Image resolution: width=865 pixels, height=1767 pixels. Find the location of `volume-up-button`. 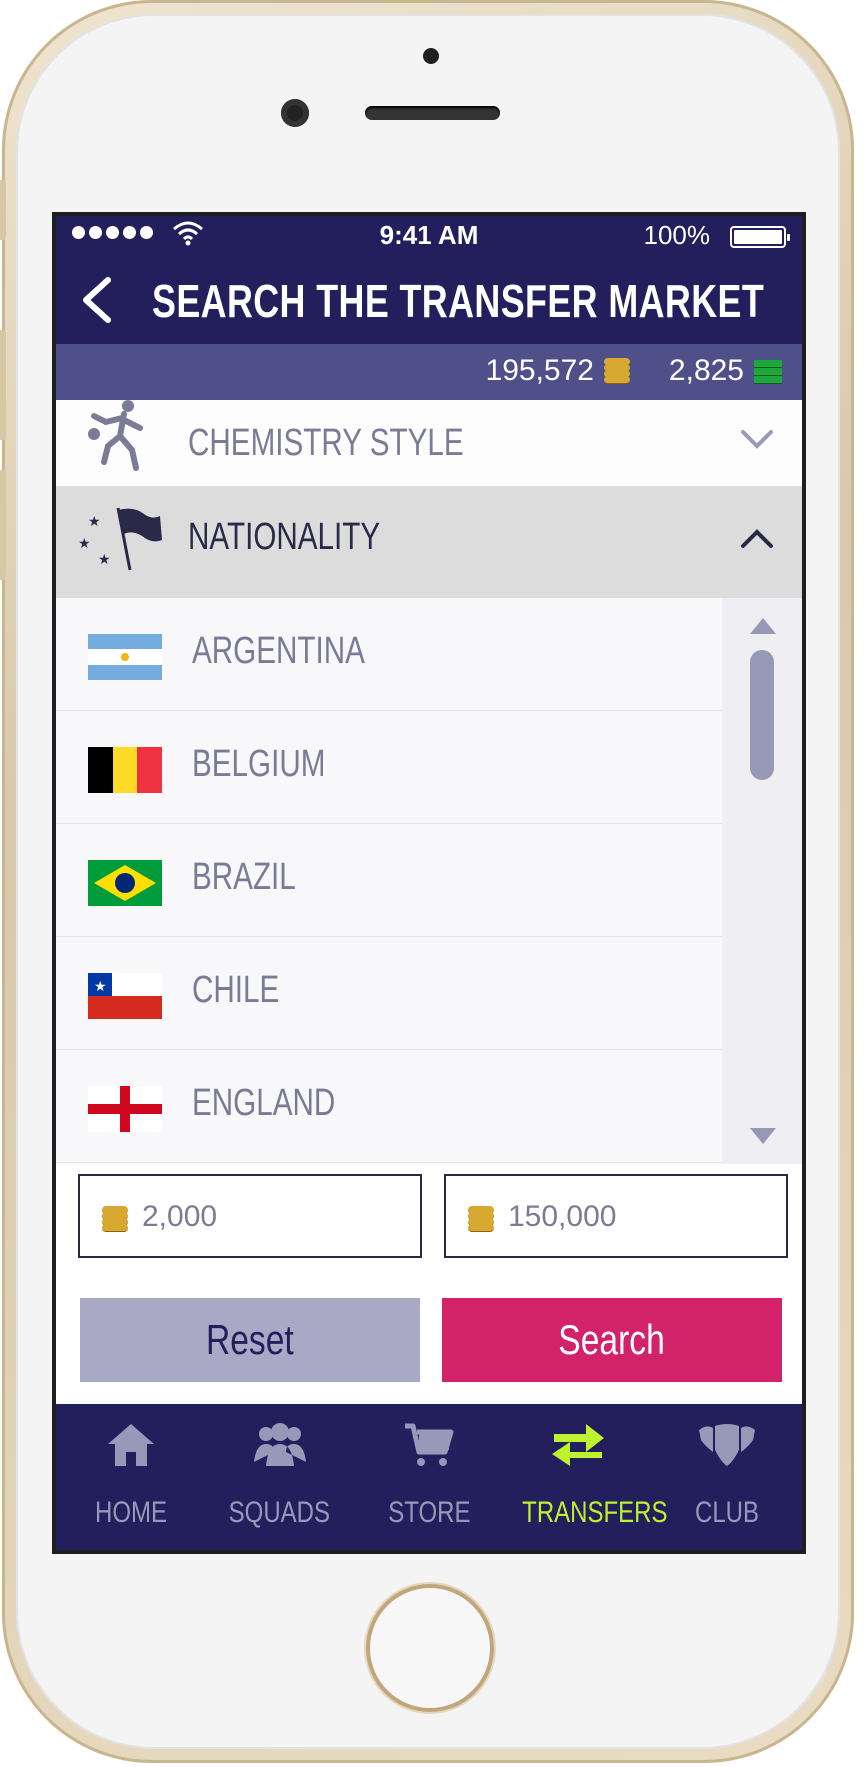

volume-up-button is located at coordinates (3, 385).